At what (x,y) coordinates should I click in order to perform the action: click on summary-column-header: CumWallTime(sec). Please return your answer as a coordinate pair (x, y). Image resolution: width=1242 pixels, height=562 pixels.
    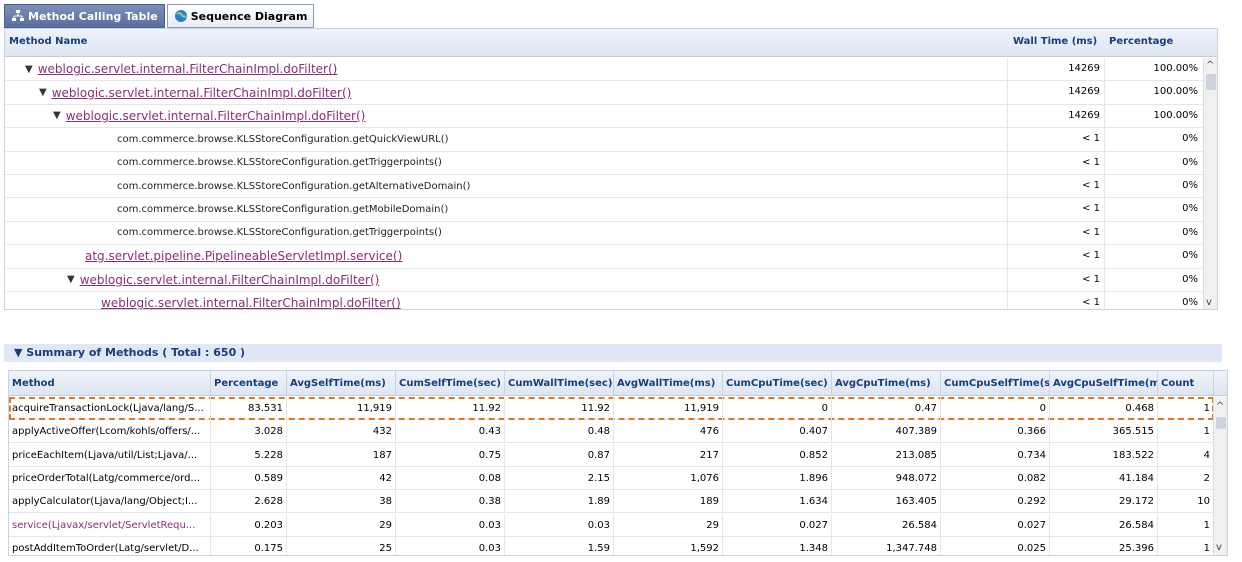
    Looking at the image, I should click on (559, 383).